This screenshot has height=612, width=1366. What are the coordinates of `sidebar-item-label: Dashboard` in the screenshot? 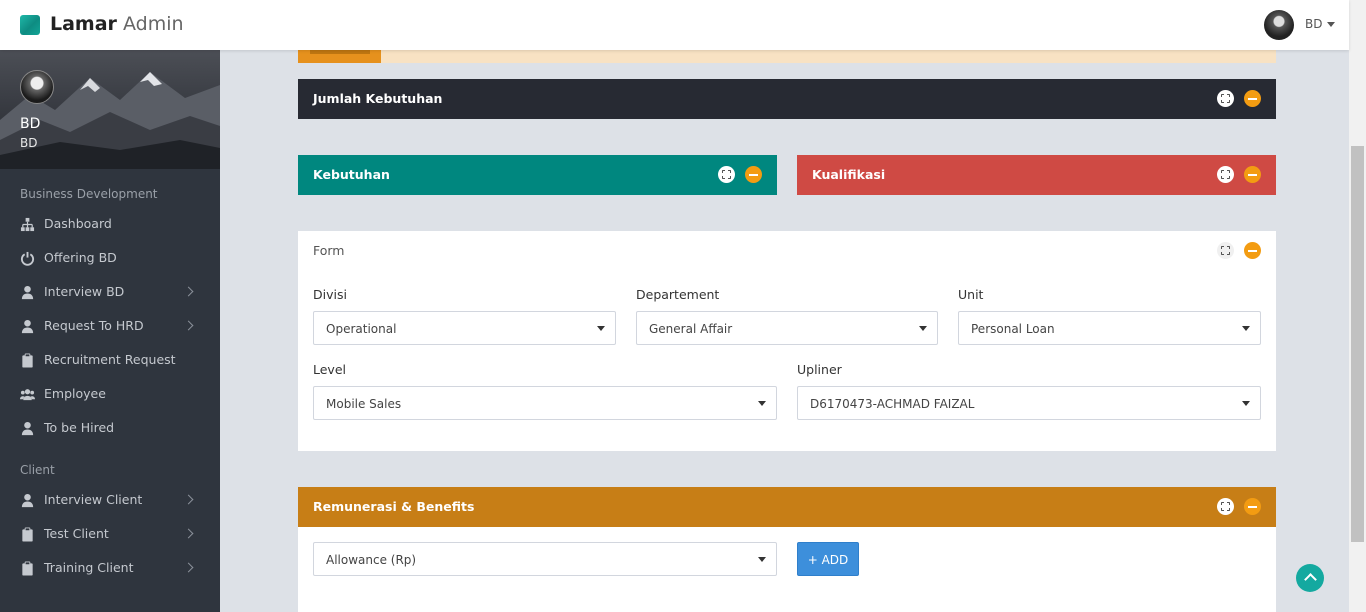 It's located at (78, 223).